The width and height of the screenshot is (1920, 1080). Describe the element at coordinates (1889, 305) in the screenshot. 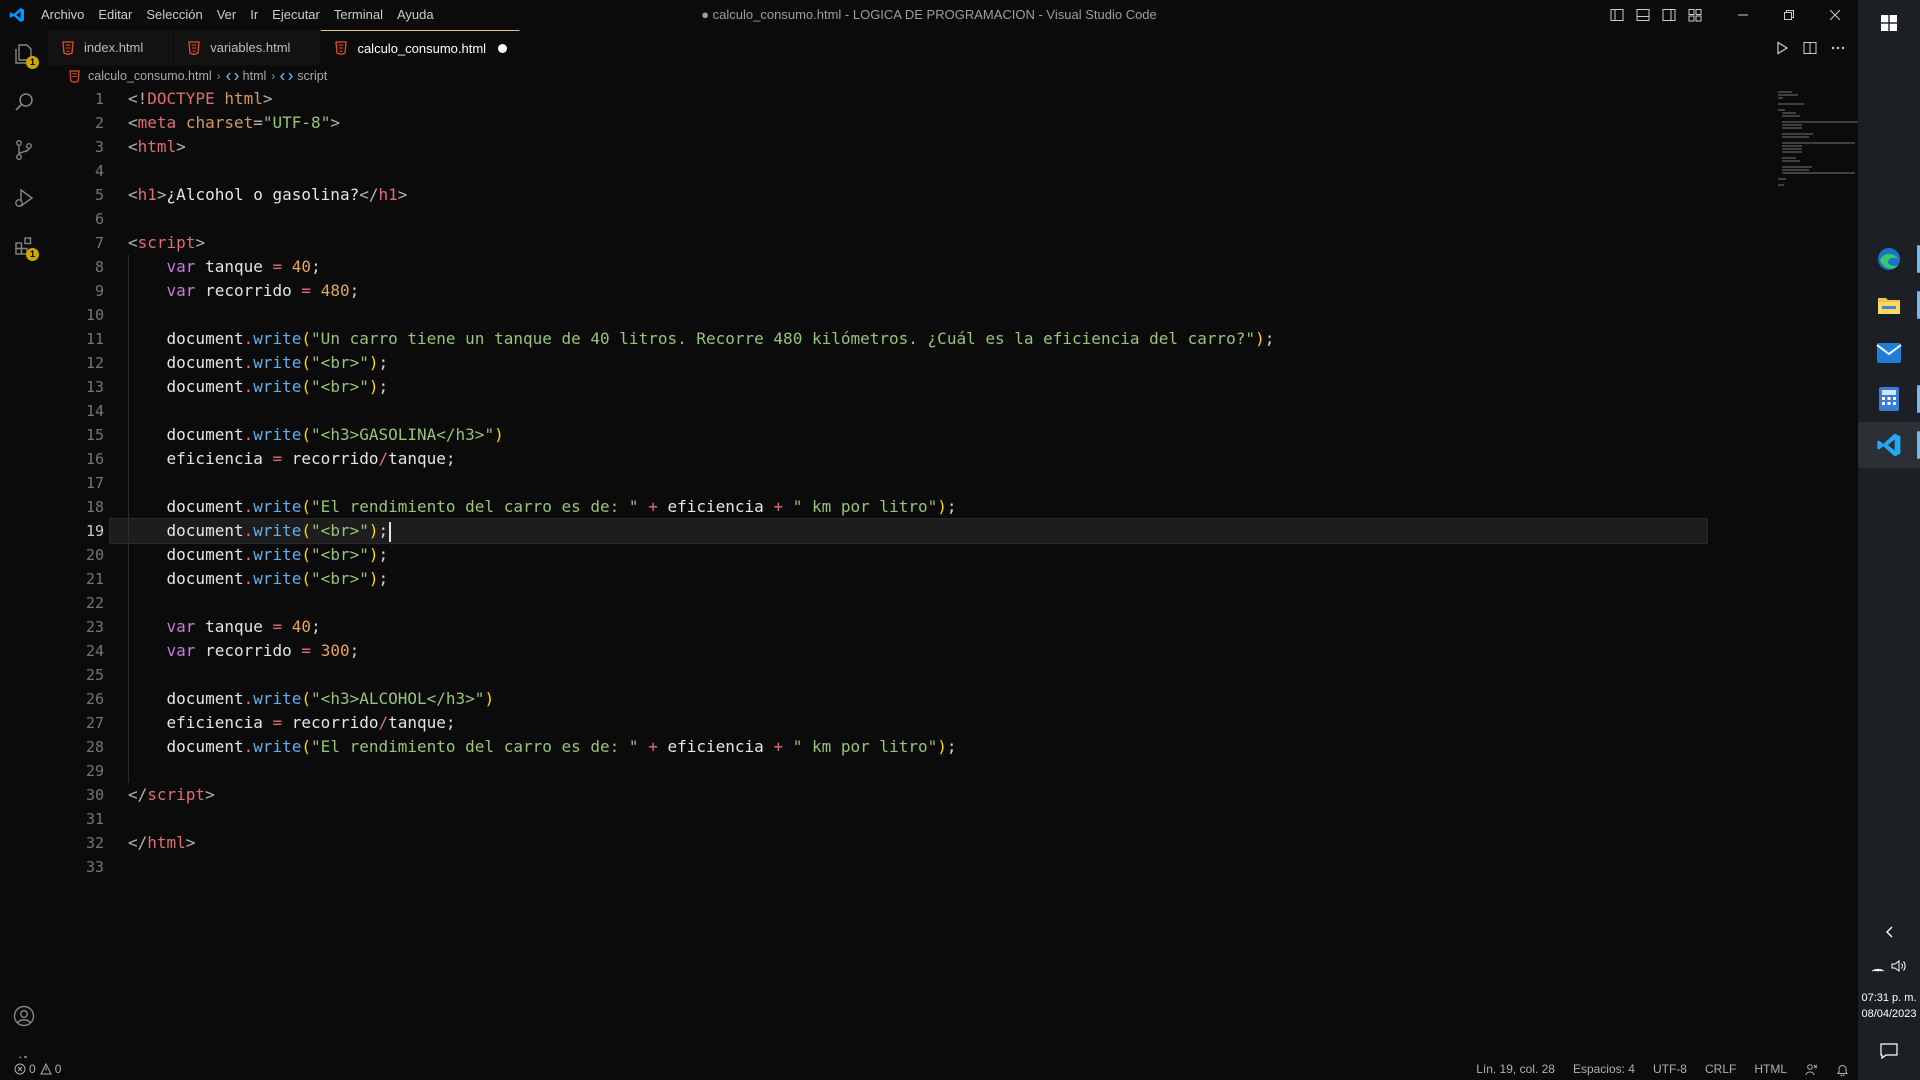

I see `file-explorer-icon` at that location.